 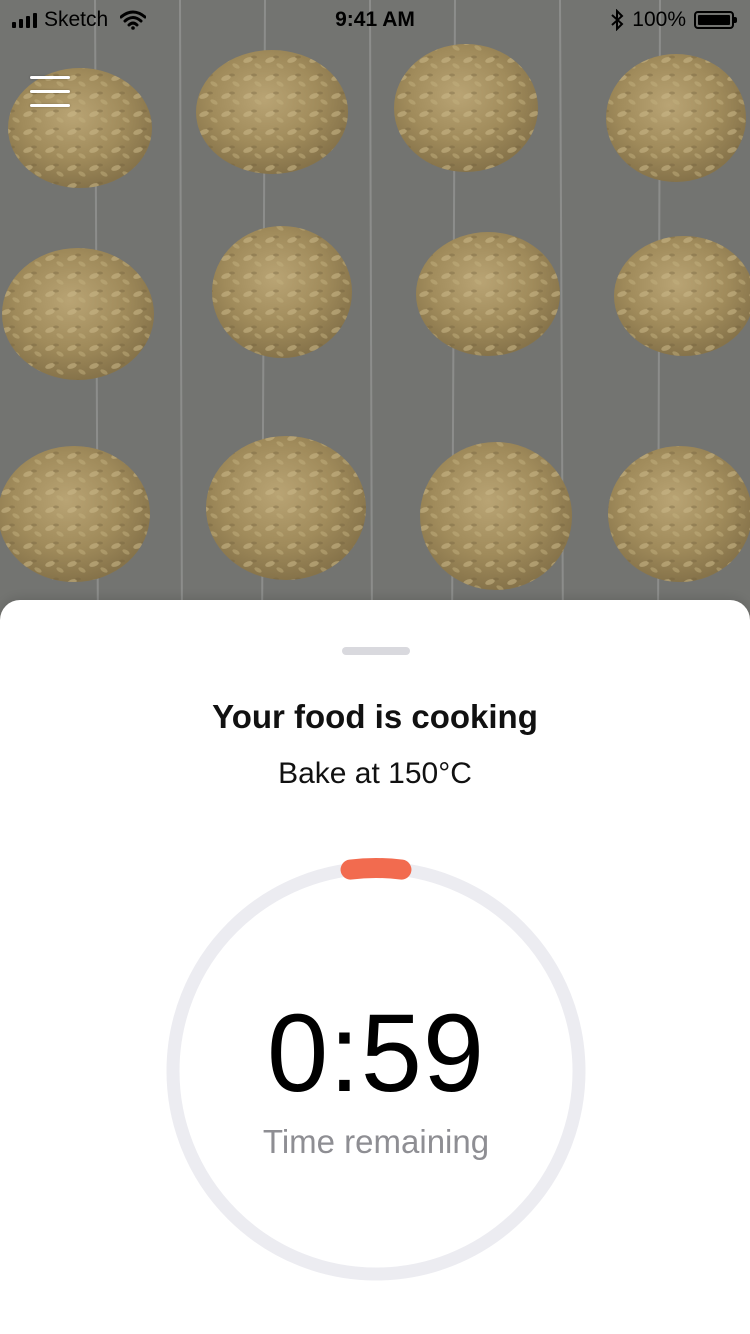 What do you see at coordinates (51, 92) in the screenshot?
I see `menu-button` at bounding box center [51, 92].